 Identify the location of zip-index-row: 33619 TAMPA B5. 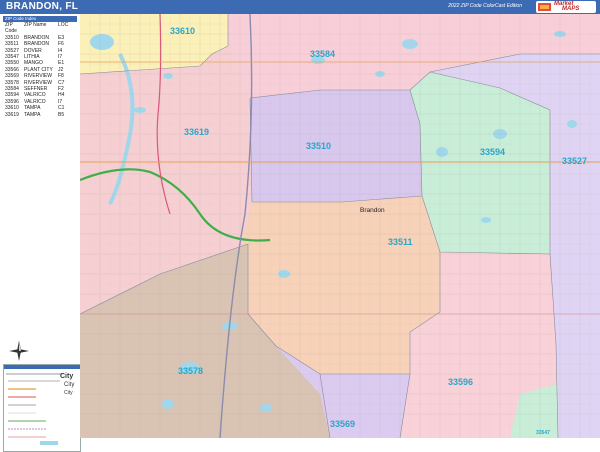
(40, 115).